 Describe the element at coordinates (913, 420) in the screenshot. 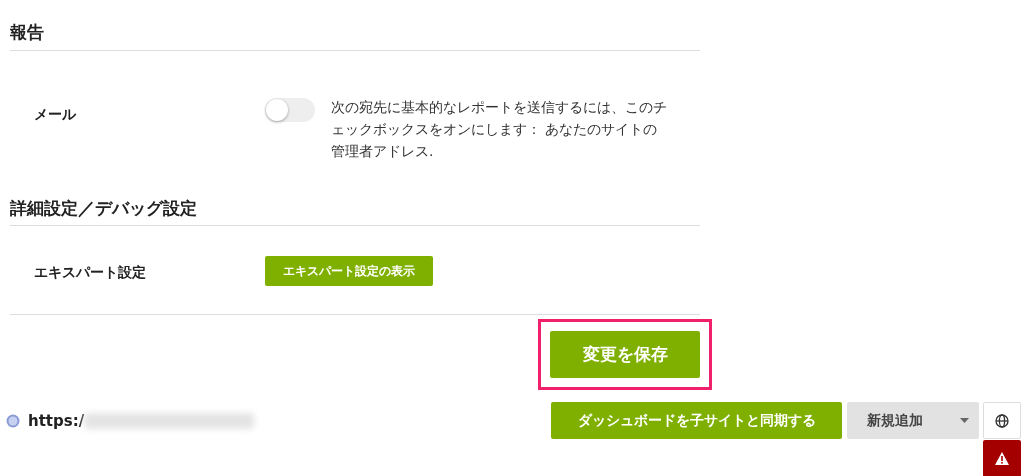

I see `add-new-dropdown: 新規追加` at that location.